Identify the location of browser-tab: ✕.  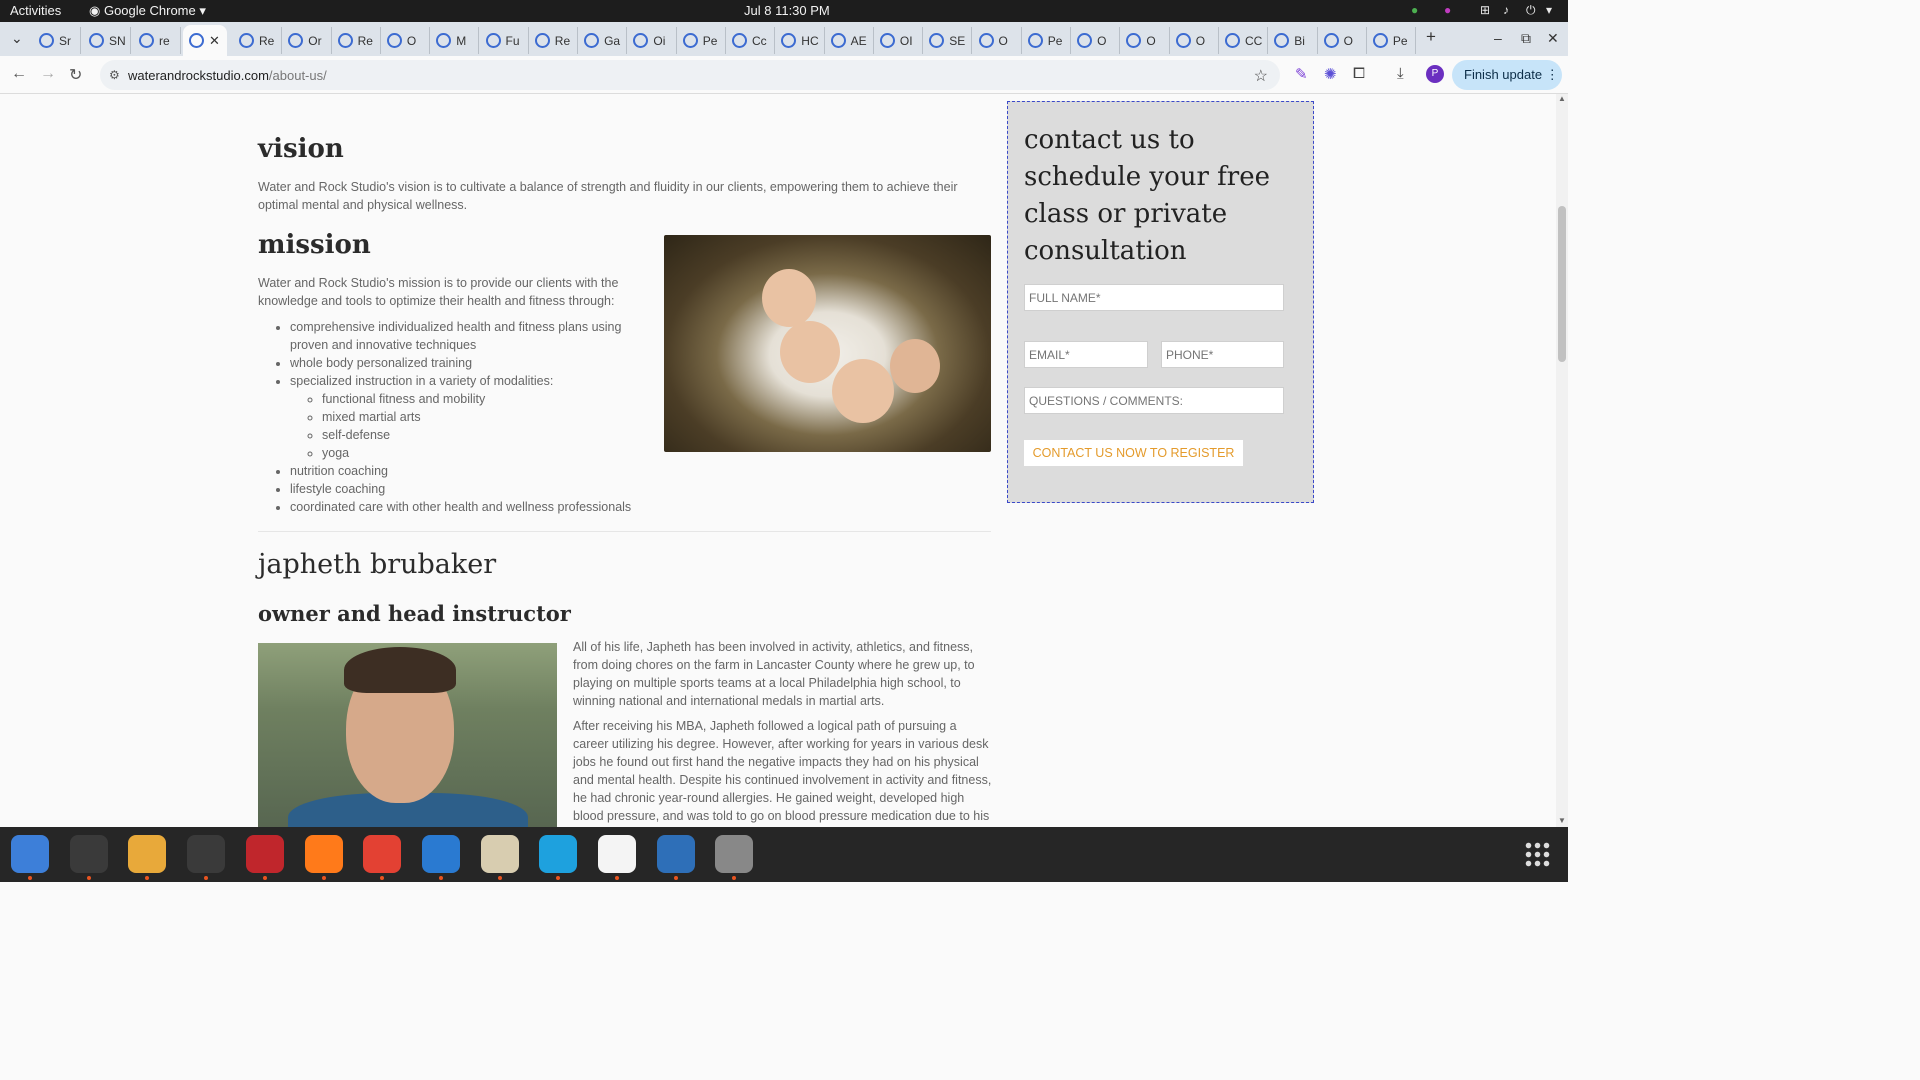
(205, 40).